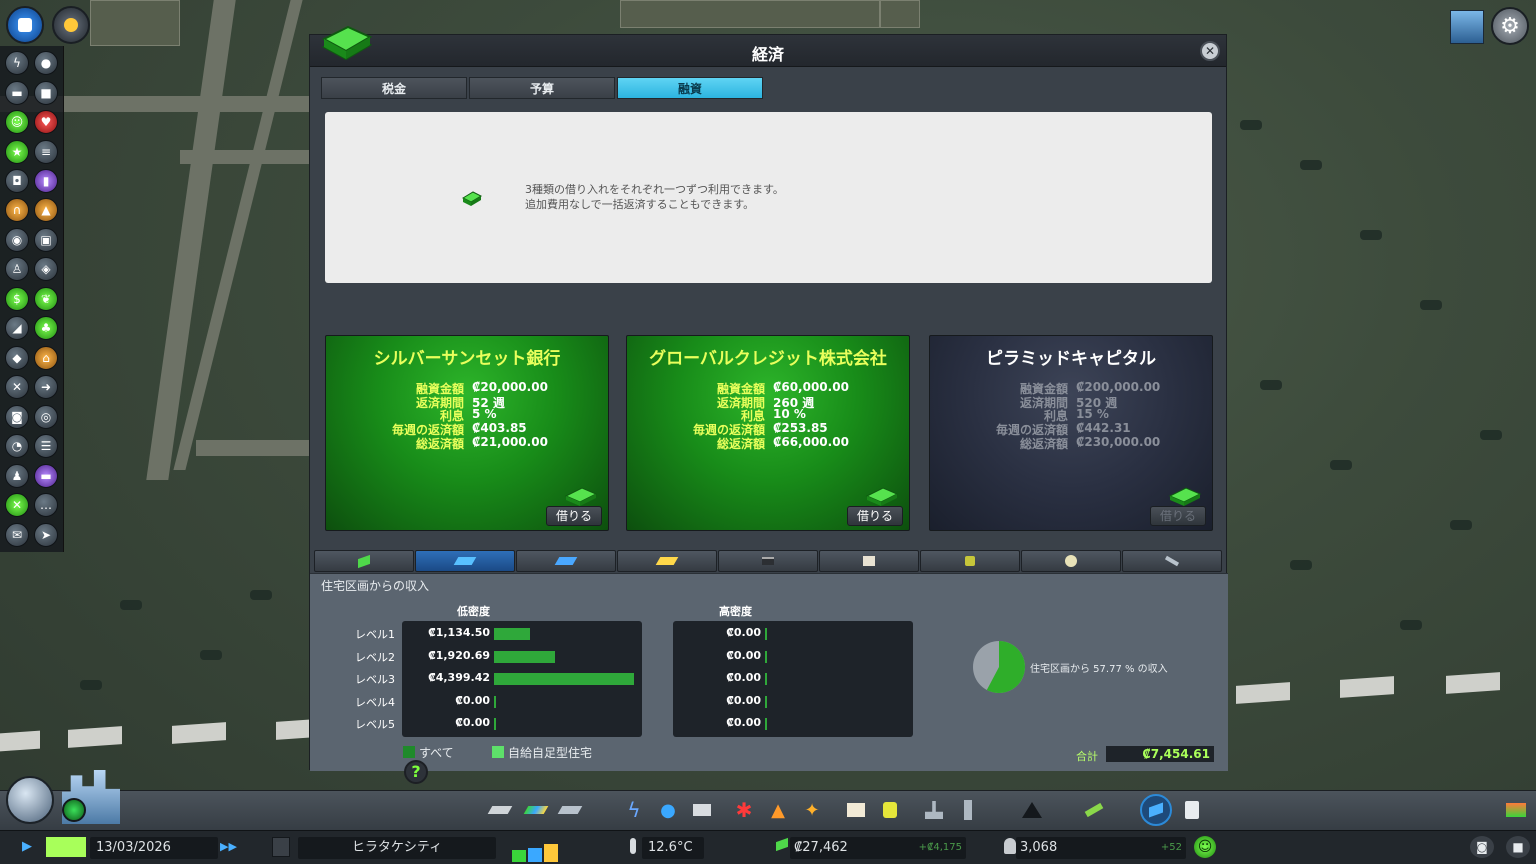 This screenshot has width=1536, height=864. I want to click on money-display: ₡27,462 +₡4,175, so click(878, 848).